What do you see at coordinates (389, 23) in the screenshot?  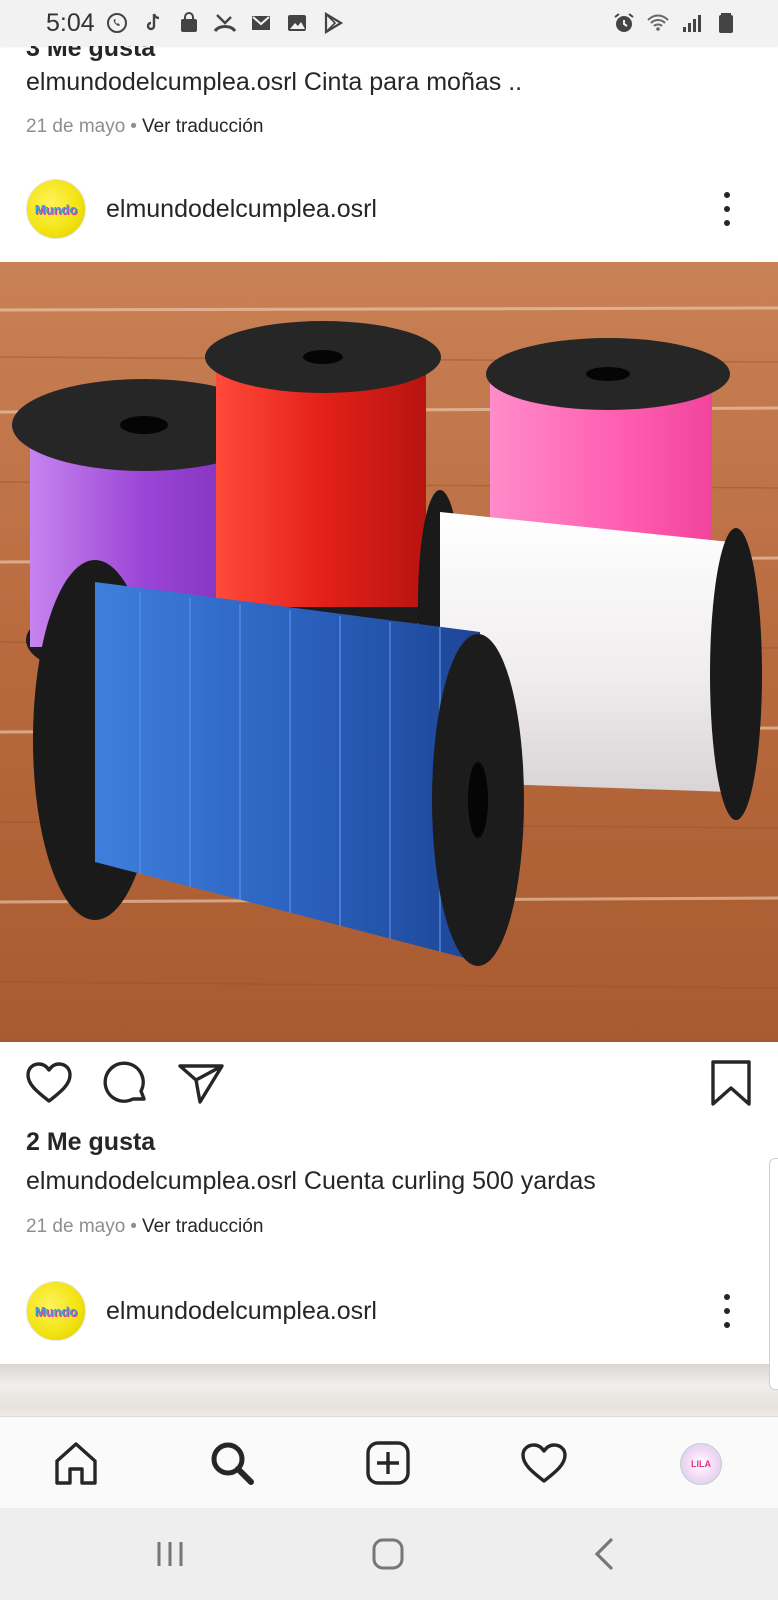 I see `status-bar: 5:04` at bounding box center [389, 23].